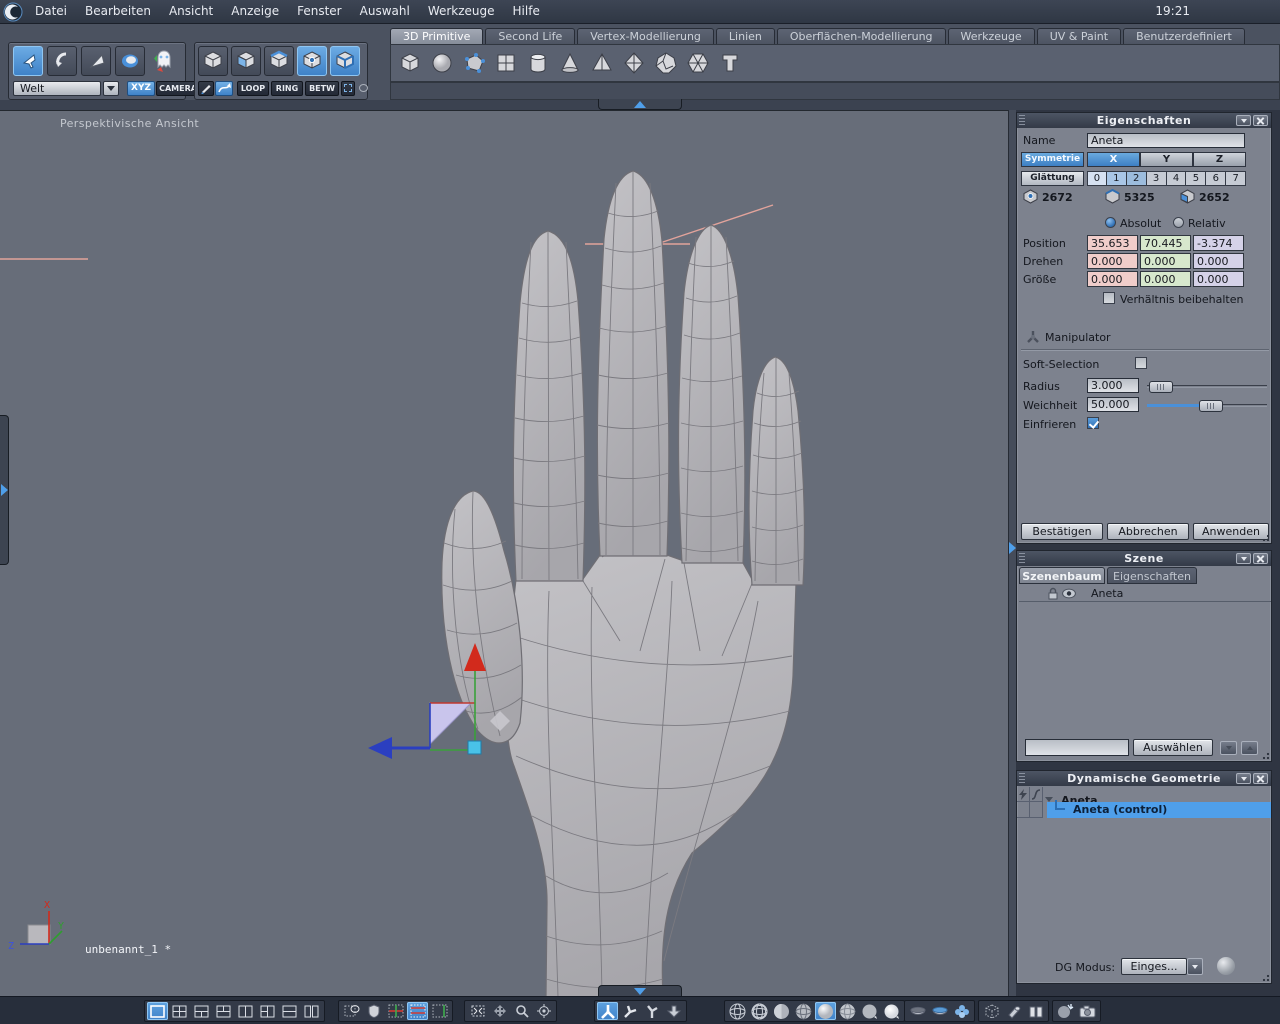 The height and width of the screenshot is (1024, 1280). I want to click on render-camera-button, so click(1087, 1011).